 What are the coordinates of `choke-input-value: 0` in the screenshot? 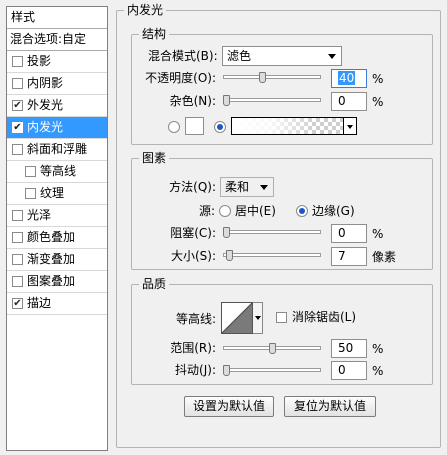 It's located at (342, 233).